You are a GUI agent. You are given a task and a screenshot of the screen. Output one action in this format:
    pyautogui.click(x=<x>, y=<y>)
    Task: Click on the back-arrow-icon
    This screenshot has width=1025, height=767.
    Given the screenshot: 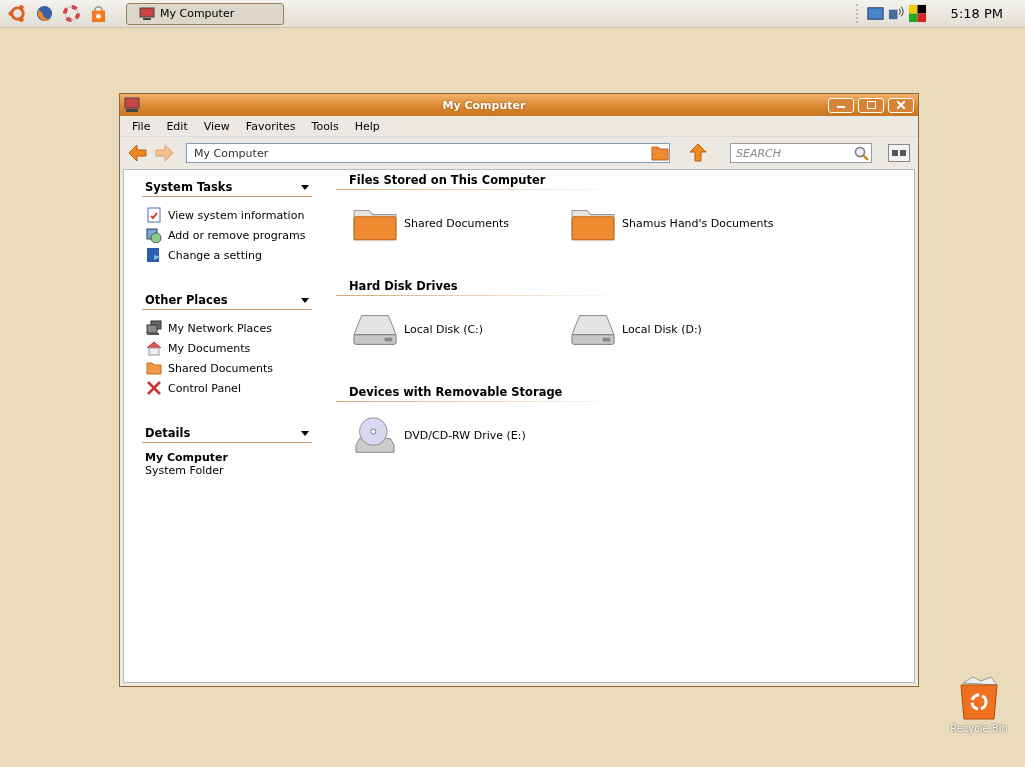 What is the action you would take?
    pyautogui.click(x=138, y=153)
    